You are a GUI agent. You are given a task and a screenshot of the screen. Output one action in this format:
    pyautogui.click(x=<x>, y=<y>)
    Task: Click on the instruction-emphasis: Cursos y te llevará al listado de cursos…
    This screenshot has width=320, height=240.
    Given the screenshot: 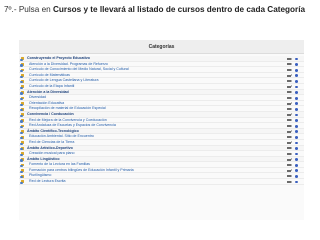 What is the action you would take?
    pyautogui.click(x=179, y=9)
    